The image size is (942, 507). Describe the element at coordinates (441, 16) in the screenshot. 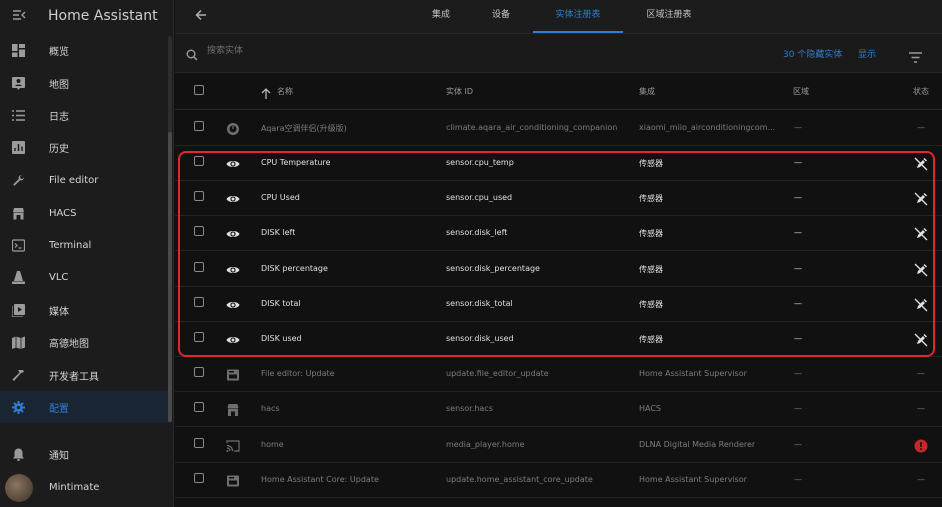

I see `tab-integrations: 集成` at that location.